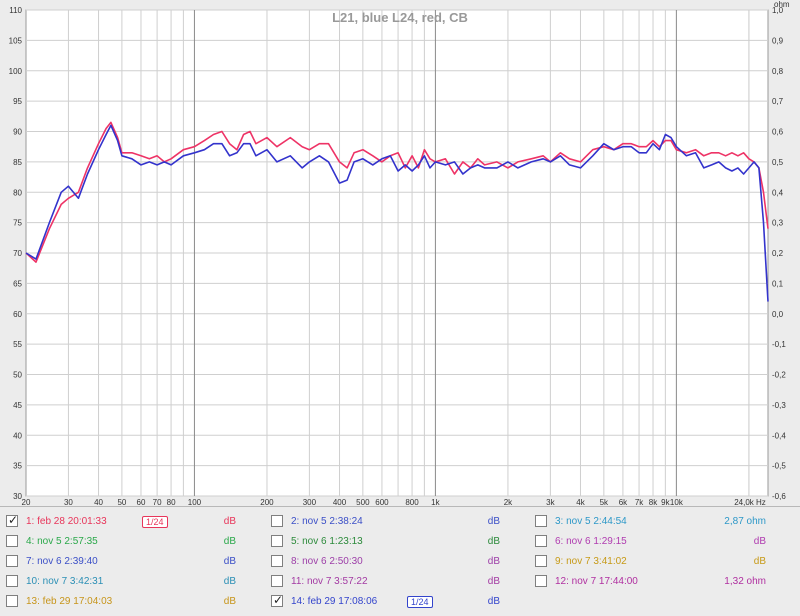  What do you see at coordinates (141, 502) in the screenshot?
I see `x-tick-label: 60` at bounding box center [141, 502].